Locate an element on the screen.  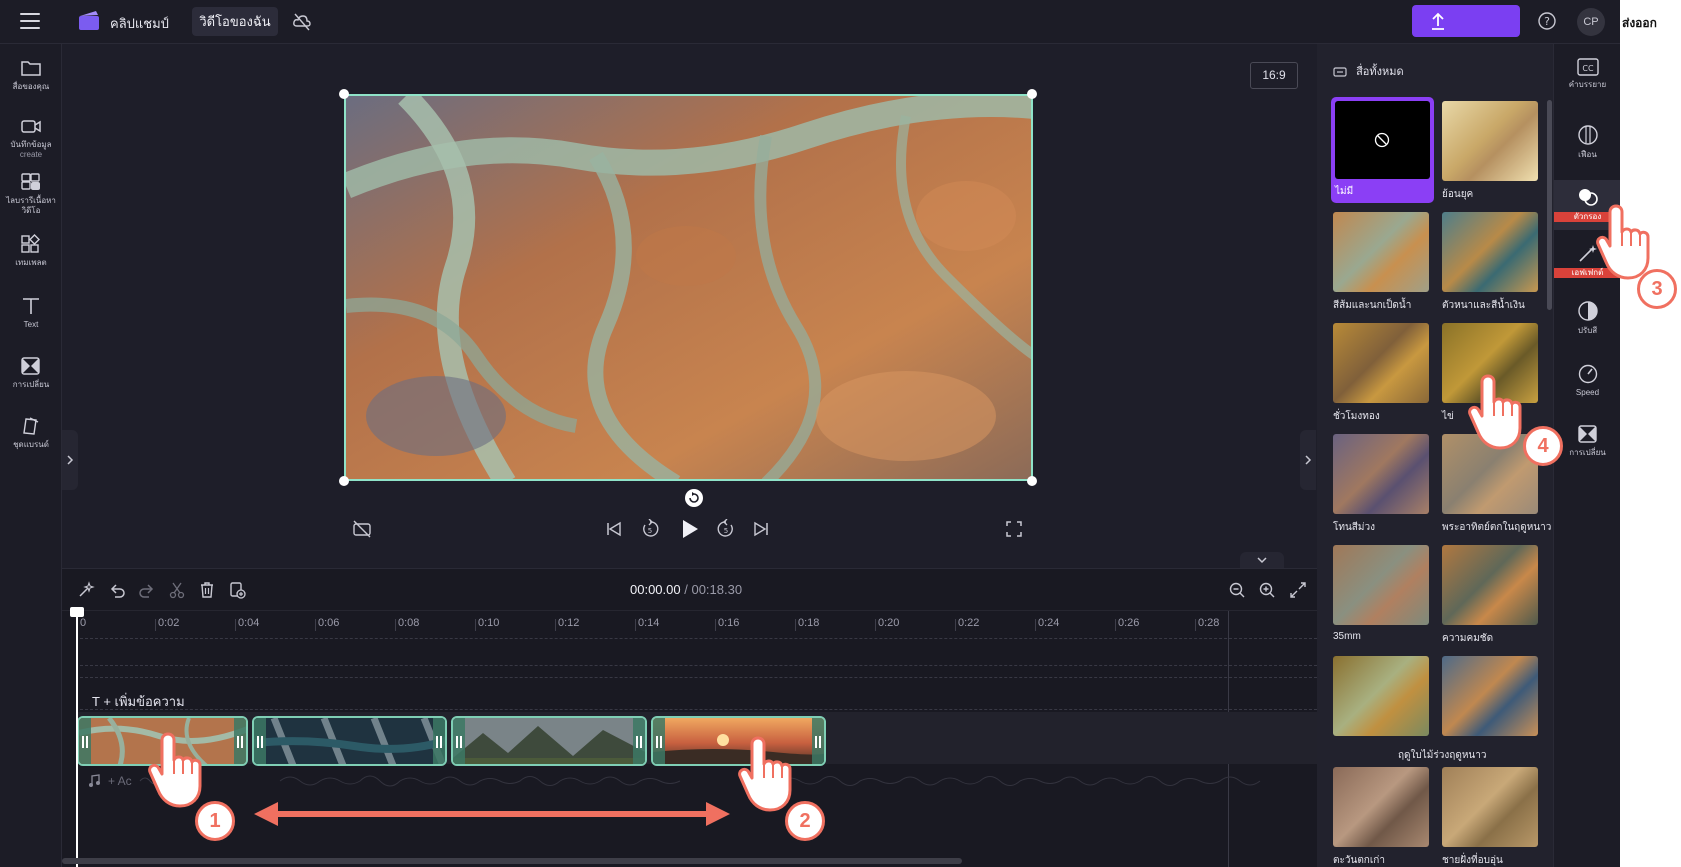
menu-icon is located at coordinates (30, 21).